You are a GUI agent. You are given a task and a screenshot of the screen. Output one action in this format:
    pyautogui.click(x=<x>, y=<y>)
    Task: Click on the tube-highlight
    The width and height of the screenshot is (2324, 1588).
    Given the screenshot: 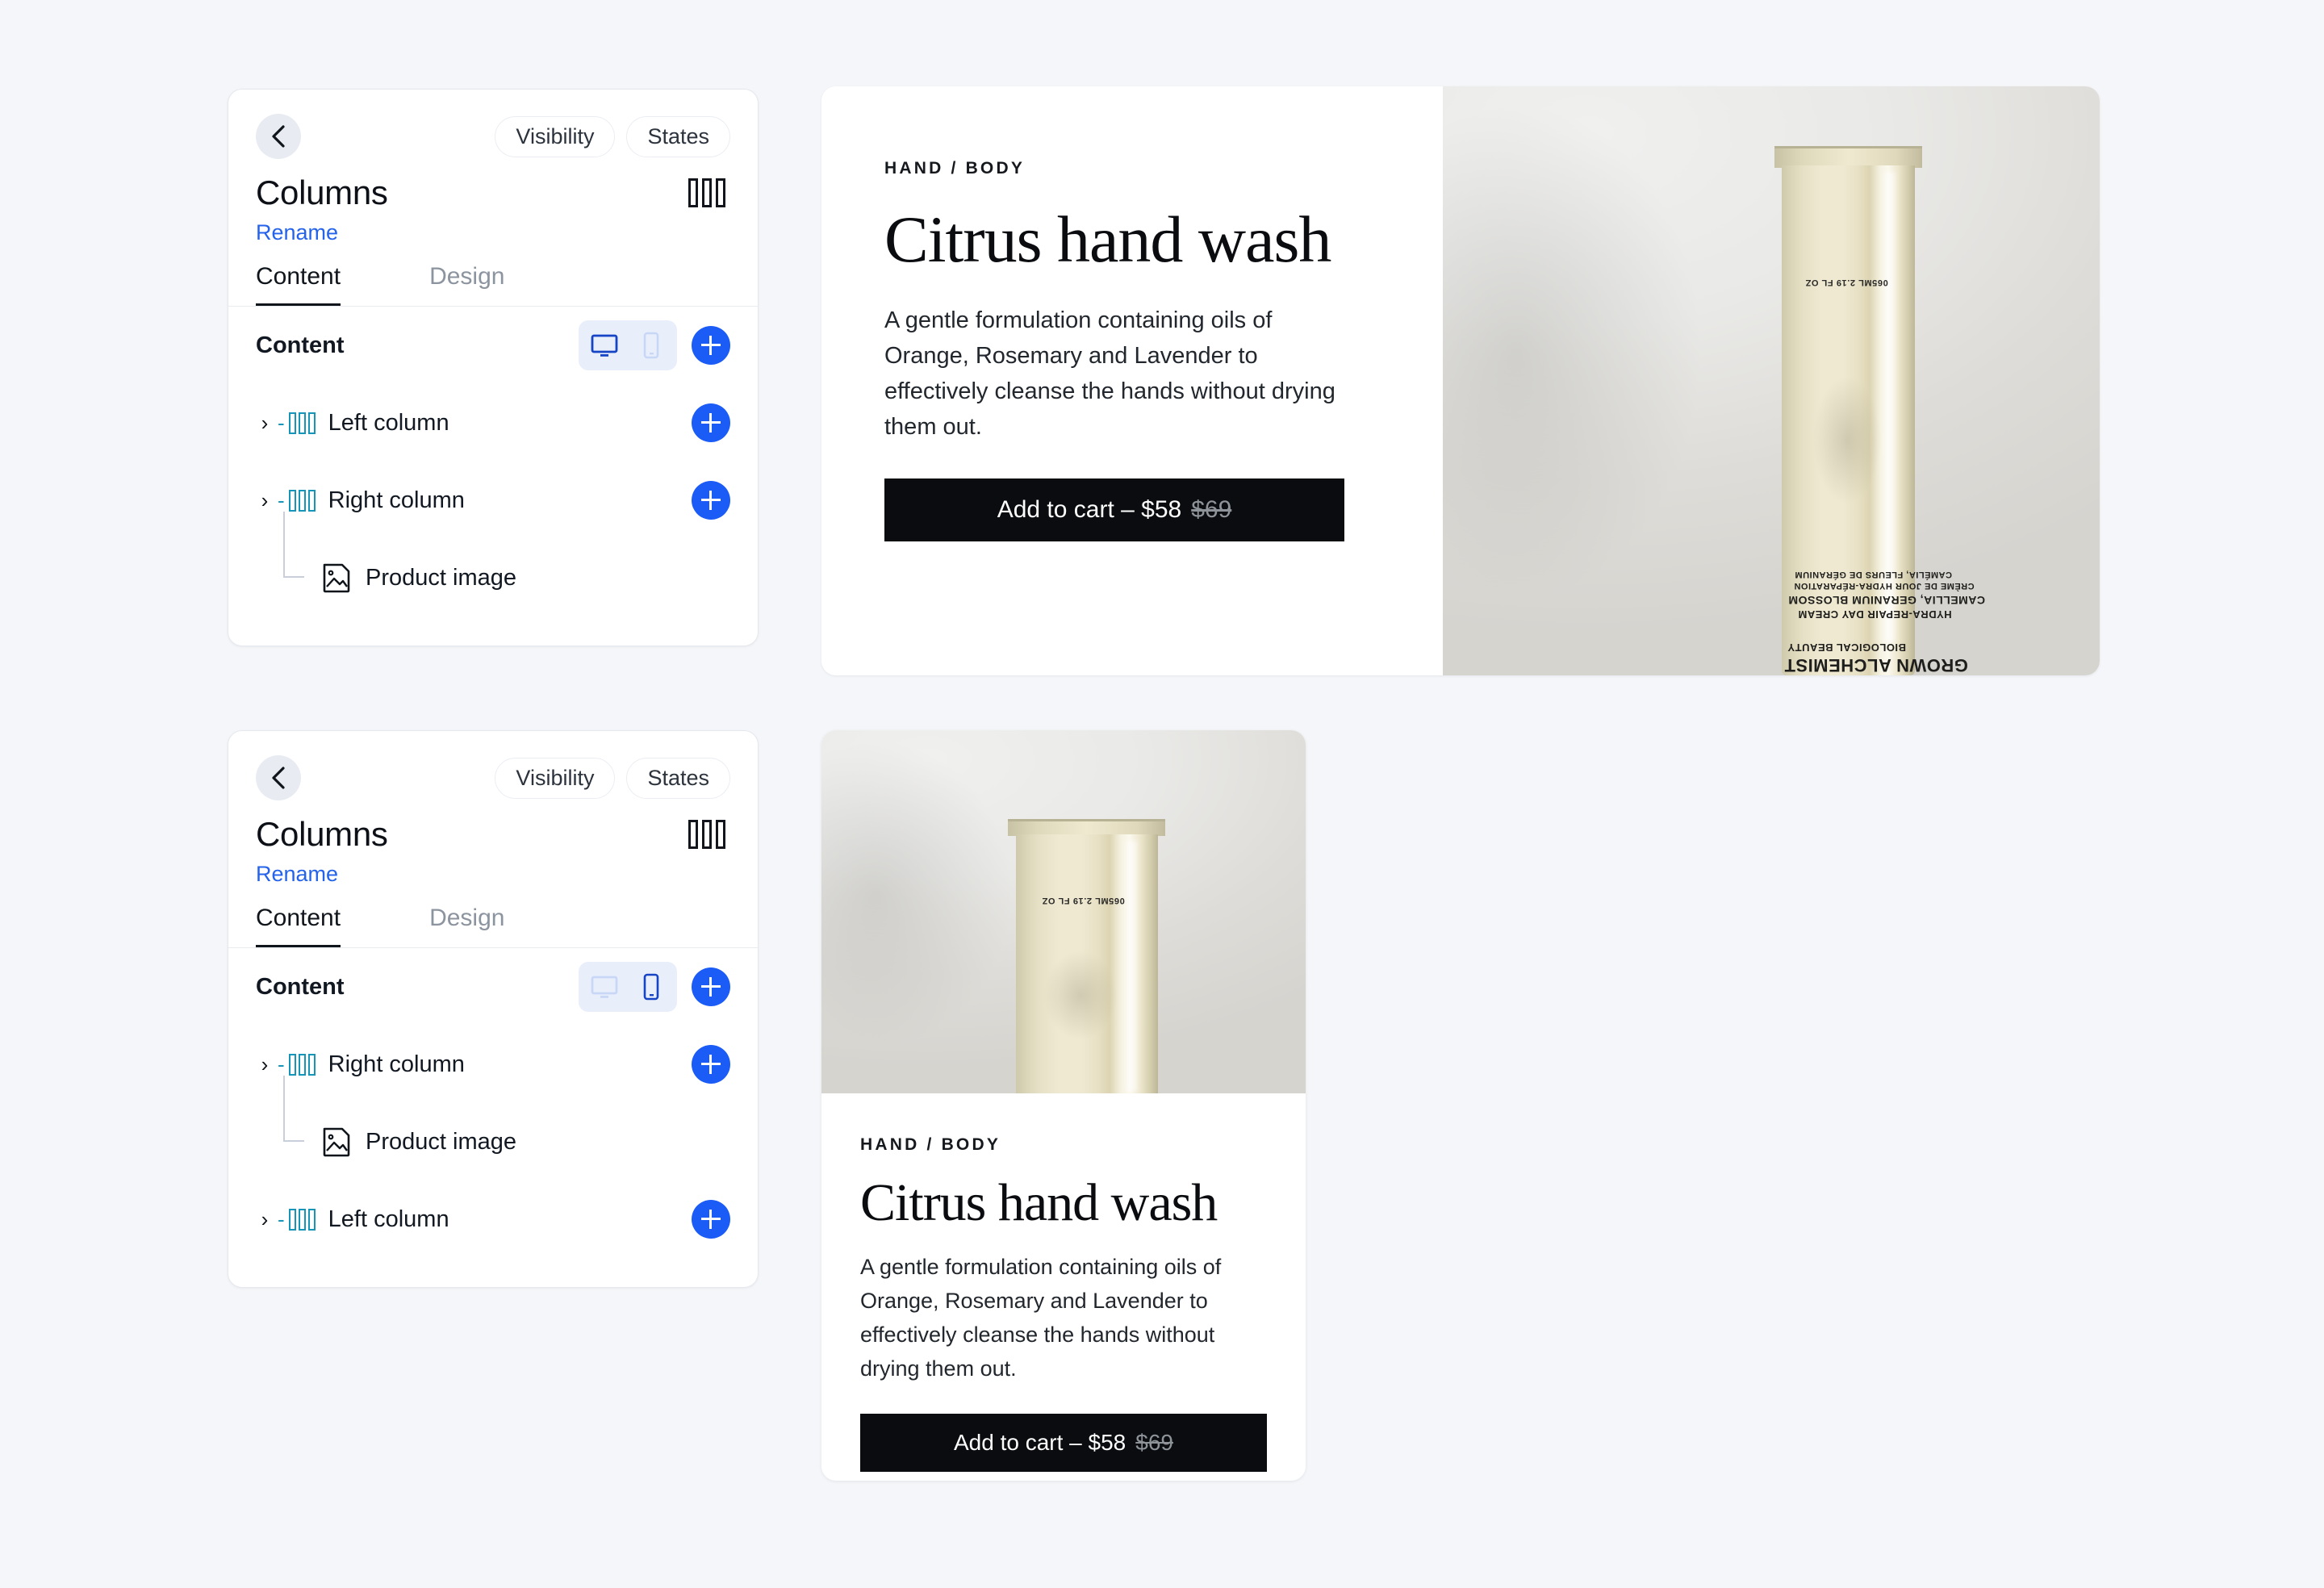 What is the action you would take?
    pyautogui.click(x=1132, y=966)
    